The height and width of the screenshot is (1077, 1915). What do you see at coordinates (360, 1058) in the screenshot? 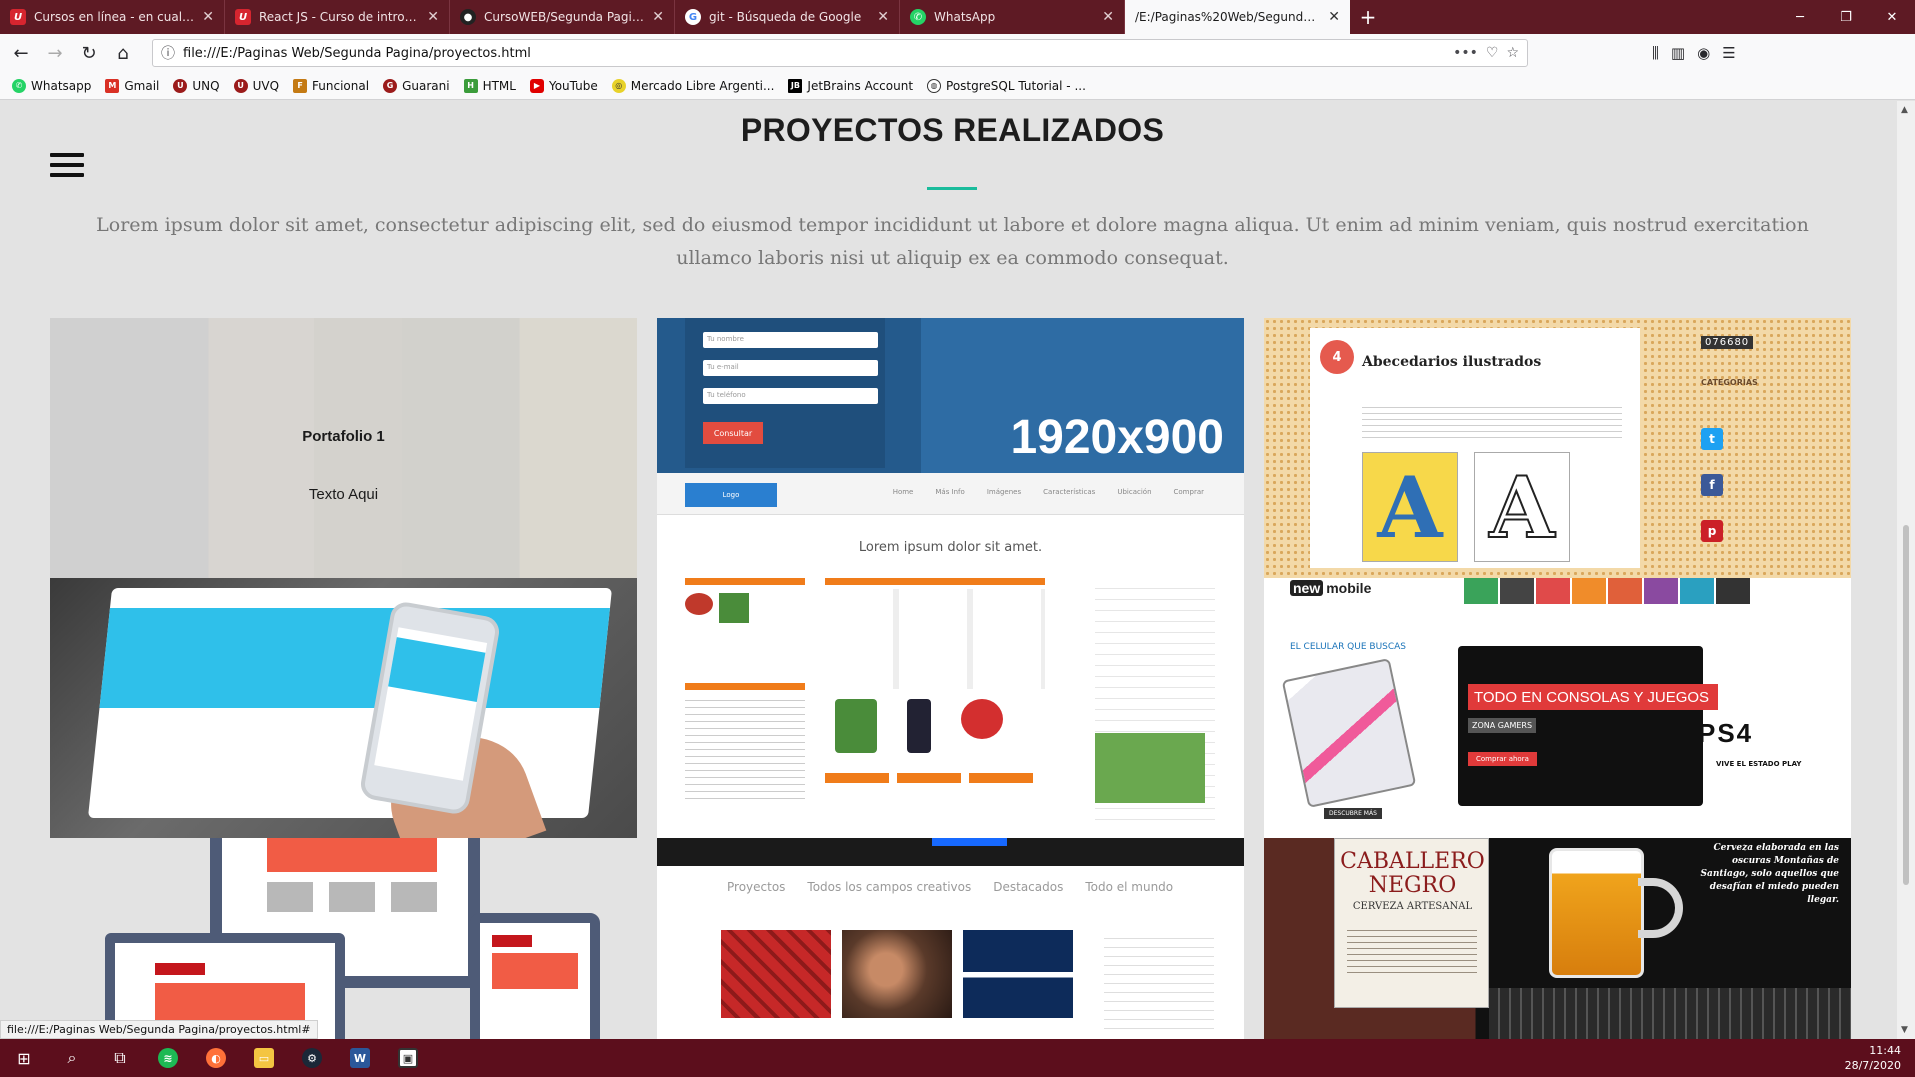
I see `word-icon: W` at bounding box center [360, 1058].